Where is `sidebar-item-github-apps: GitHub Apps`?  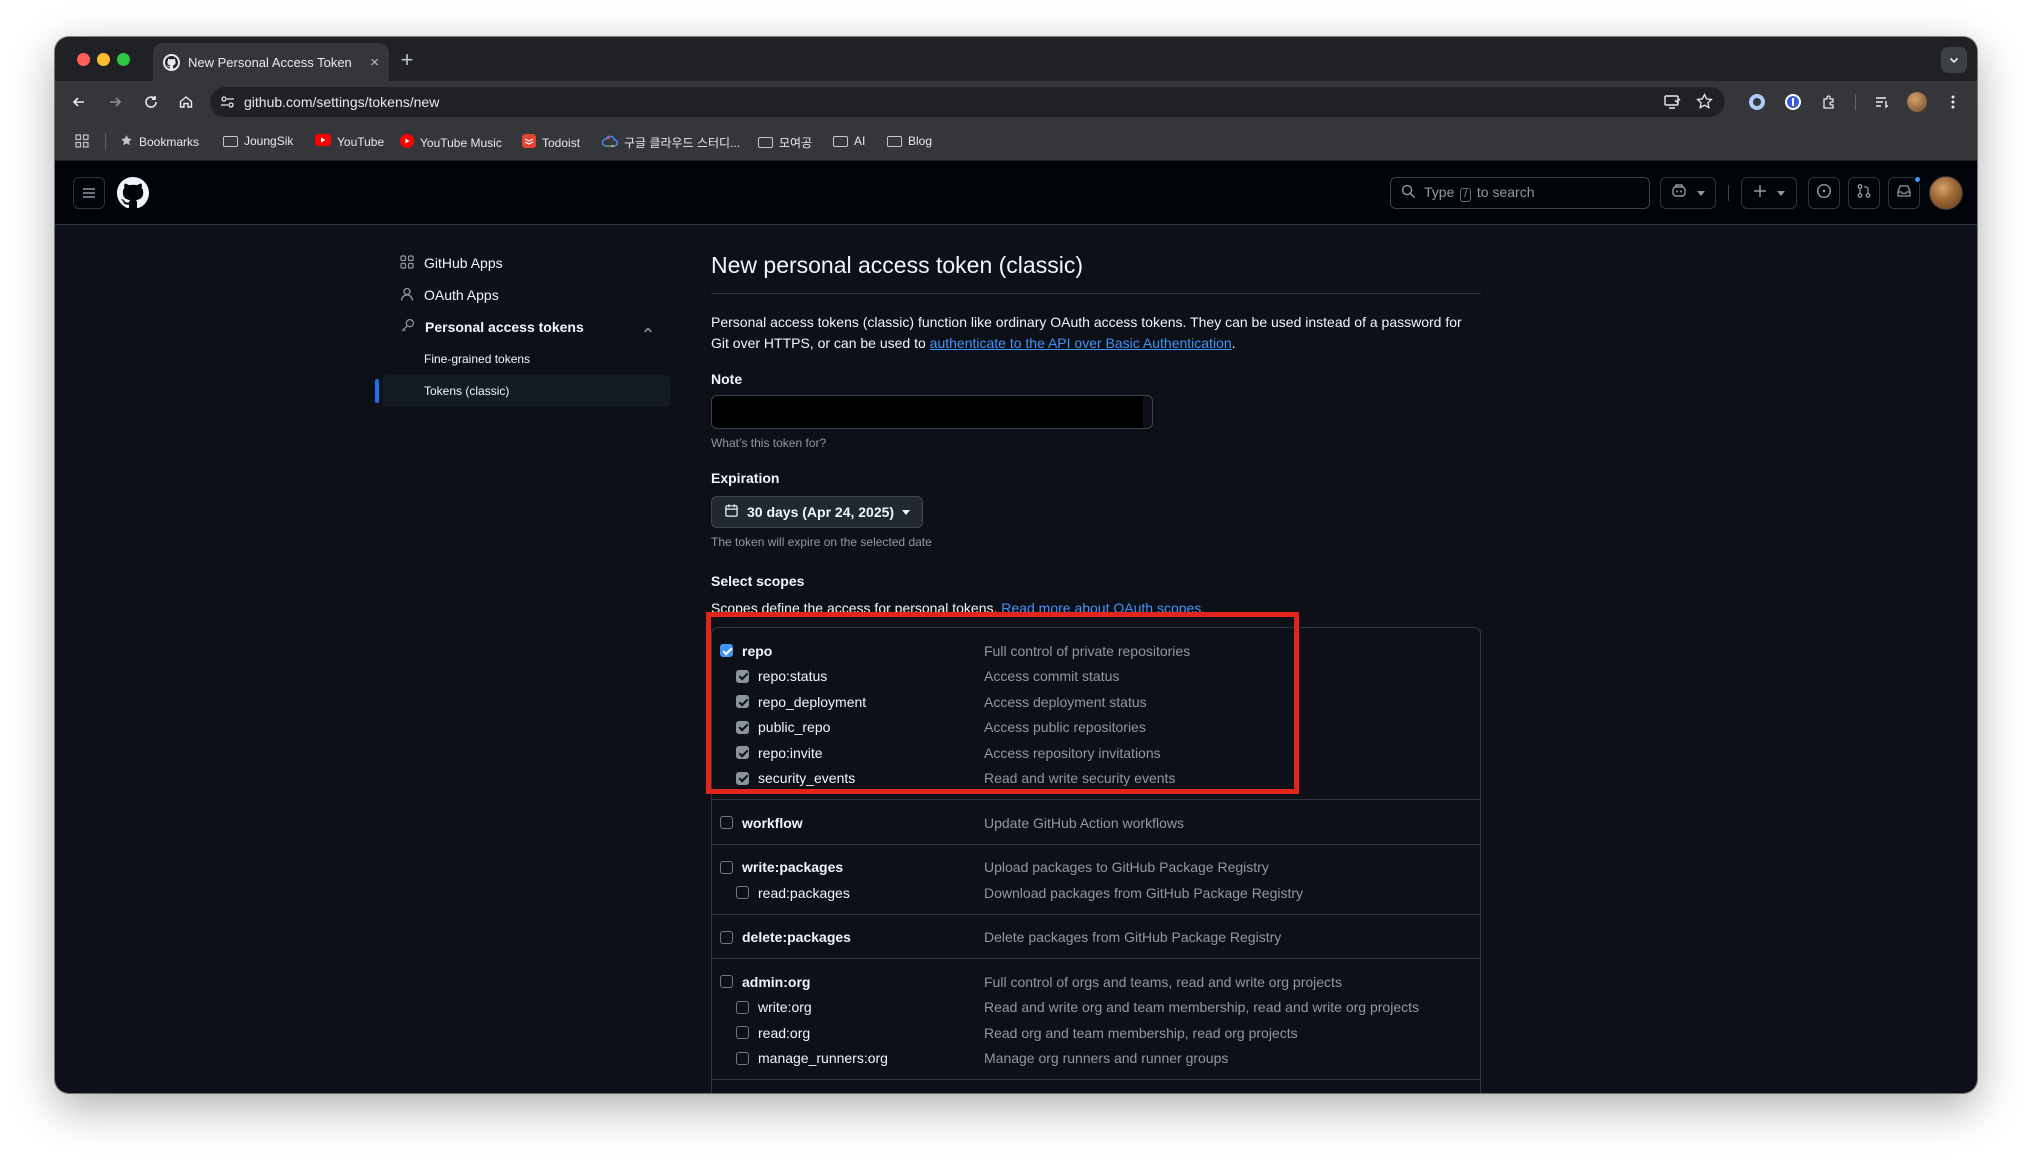
sidebar-item-github-apps: GitHub Apps is located at coordinates (527, 263).